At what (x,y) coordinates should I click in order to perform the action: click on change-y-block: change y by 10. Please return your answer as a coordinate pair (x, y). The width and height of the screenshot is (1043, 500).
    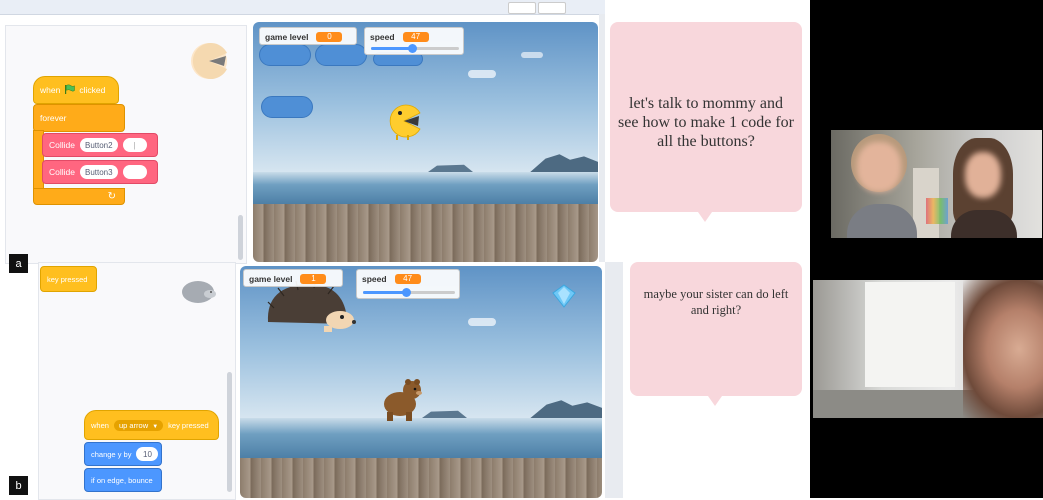
    Looking at the image, I should click on (123, 454).